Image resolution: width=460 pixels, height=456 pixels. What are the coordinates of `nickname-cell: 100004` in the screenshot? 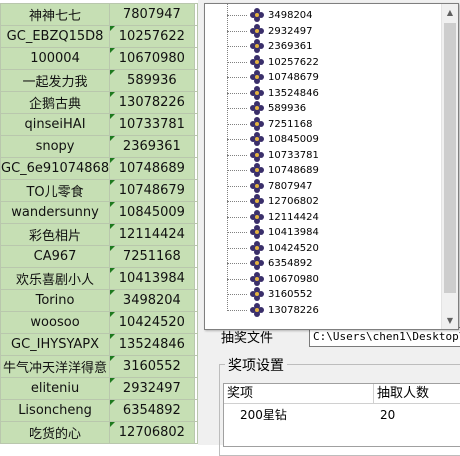 It's located at (55, 58).